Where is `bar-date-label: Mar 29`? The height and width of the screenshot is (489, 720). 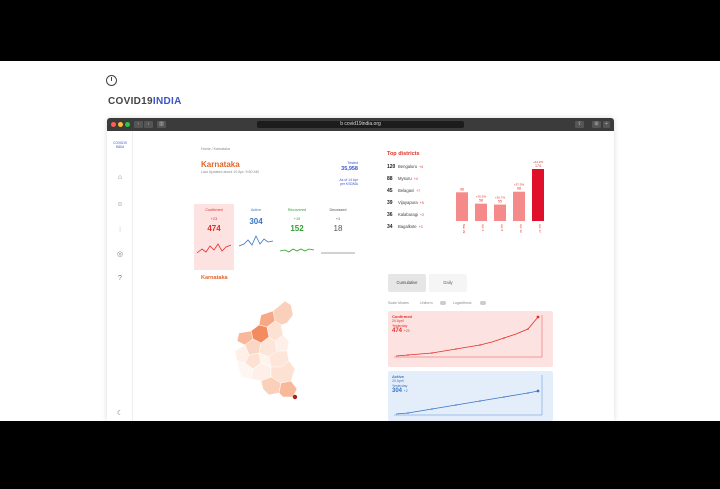
bar-date-label: Mar 29 is located at coordinates (464, 229).